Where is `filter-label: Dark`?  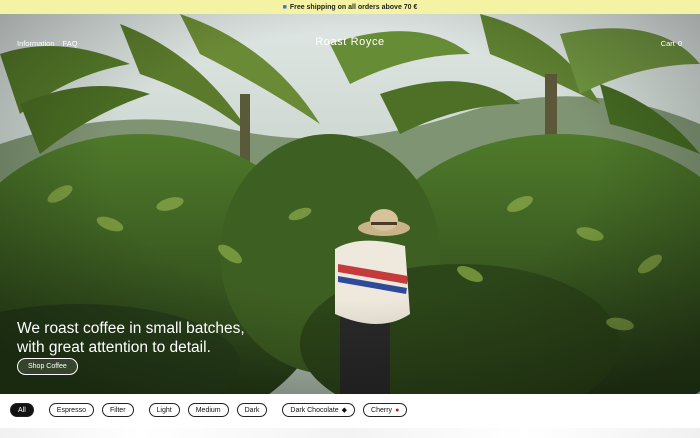 filter-label: Dark is located at coordinates (252, 410).